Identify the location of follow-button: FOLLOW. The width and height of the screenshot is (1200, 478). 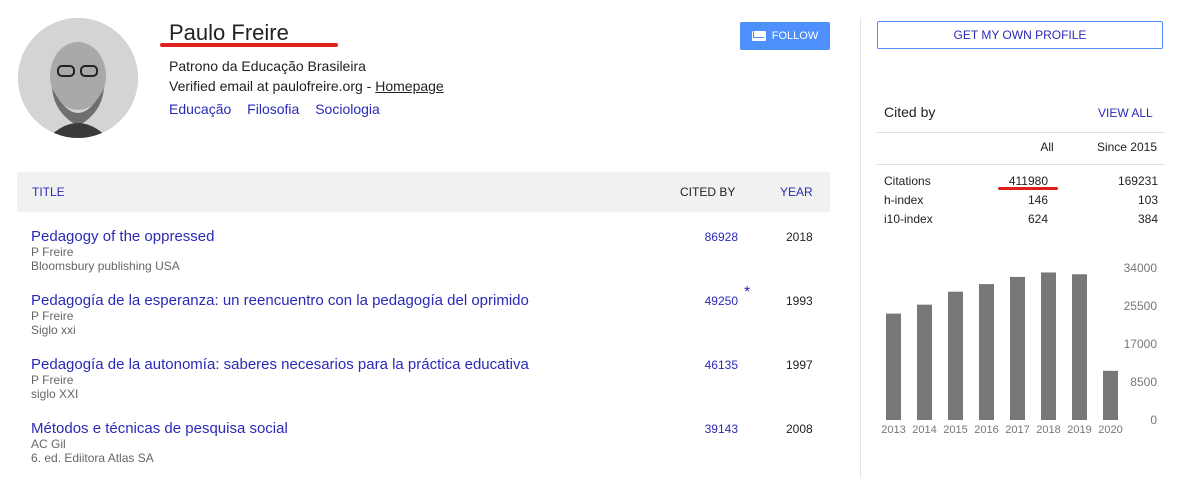
(785, 36).